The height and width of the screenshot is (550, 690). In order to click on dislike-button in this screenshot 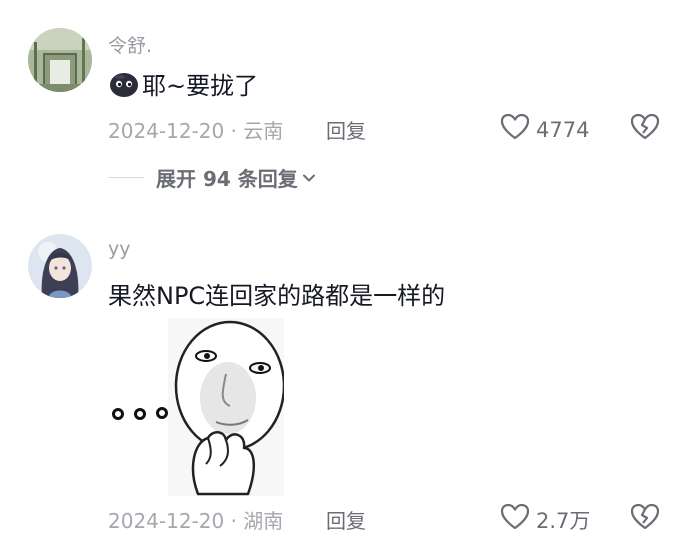, I will do `click(645, 519)`.